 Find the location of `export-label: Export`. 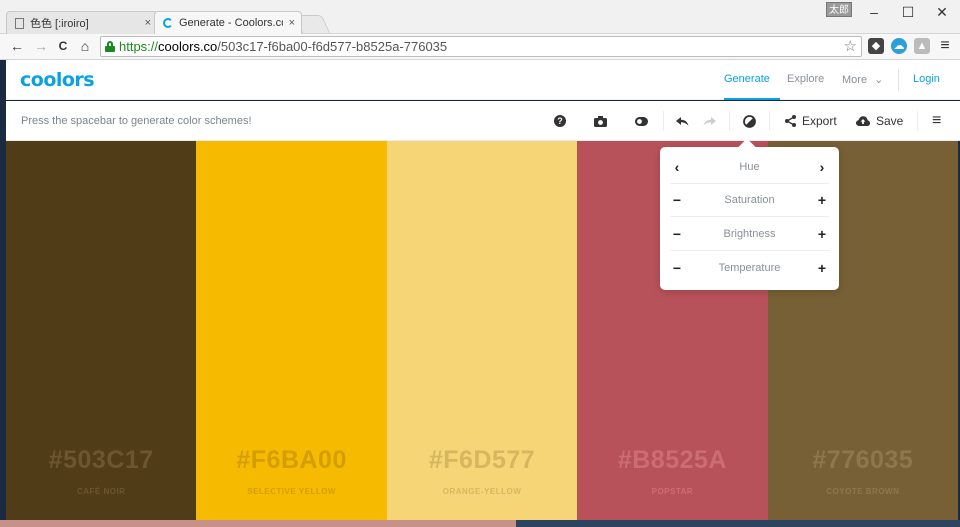

export-label: Export is located at coordinates (819, 121).